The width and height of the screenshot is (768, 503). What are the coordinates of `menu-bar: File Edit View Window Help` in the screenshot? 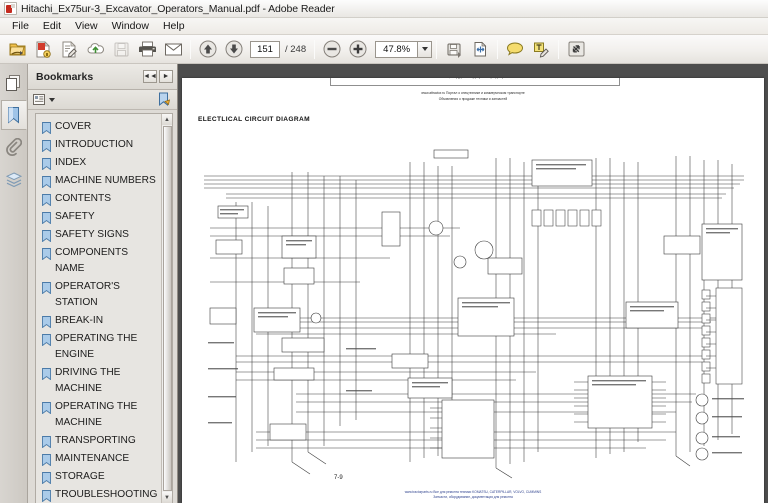 It's located at (384, 26).